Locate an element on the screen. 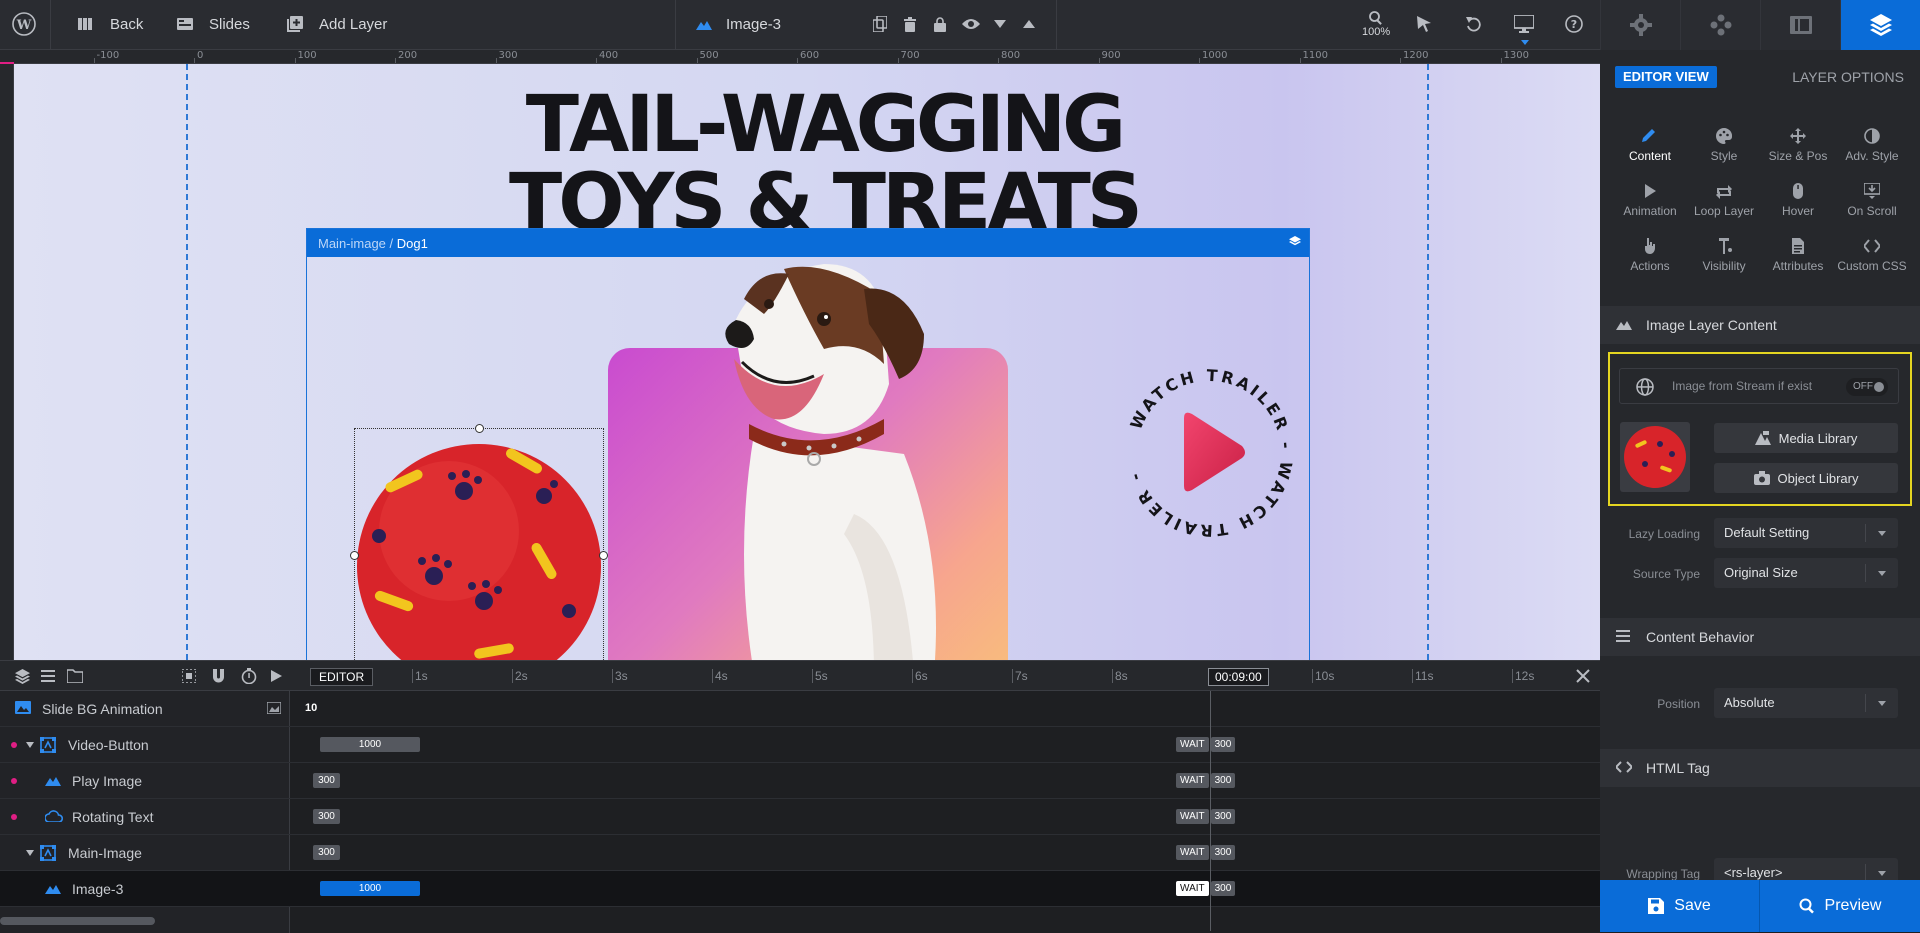 The height and width of the screenshot is (933, 1920). timer-icon is located at coordinates (249, 676).